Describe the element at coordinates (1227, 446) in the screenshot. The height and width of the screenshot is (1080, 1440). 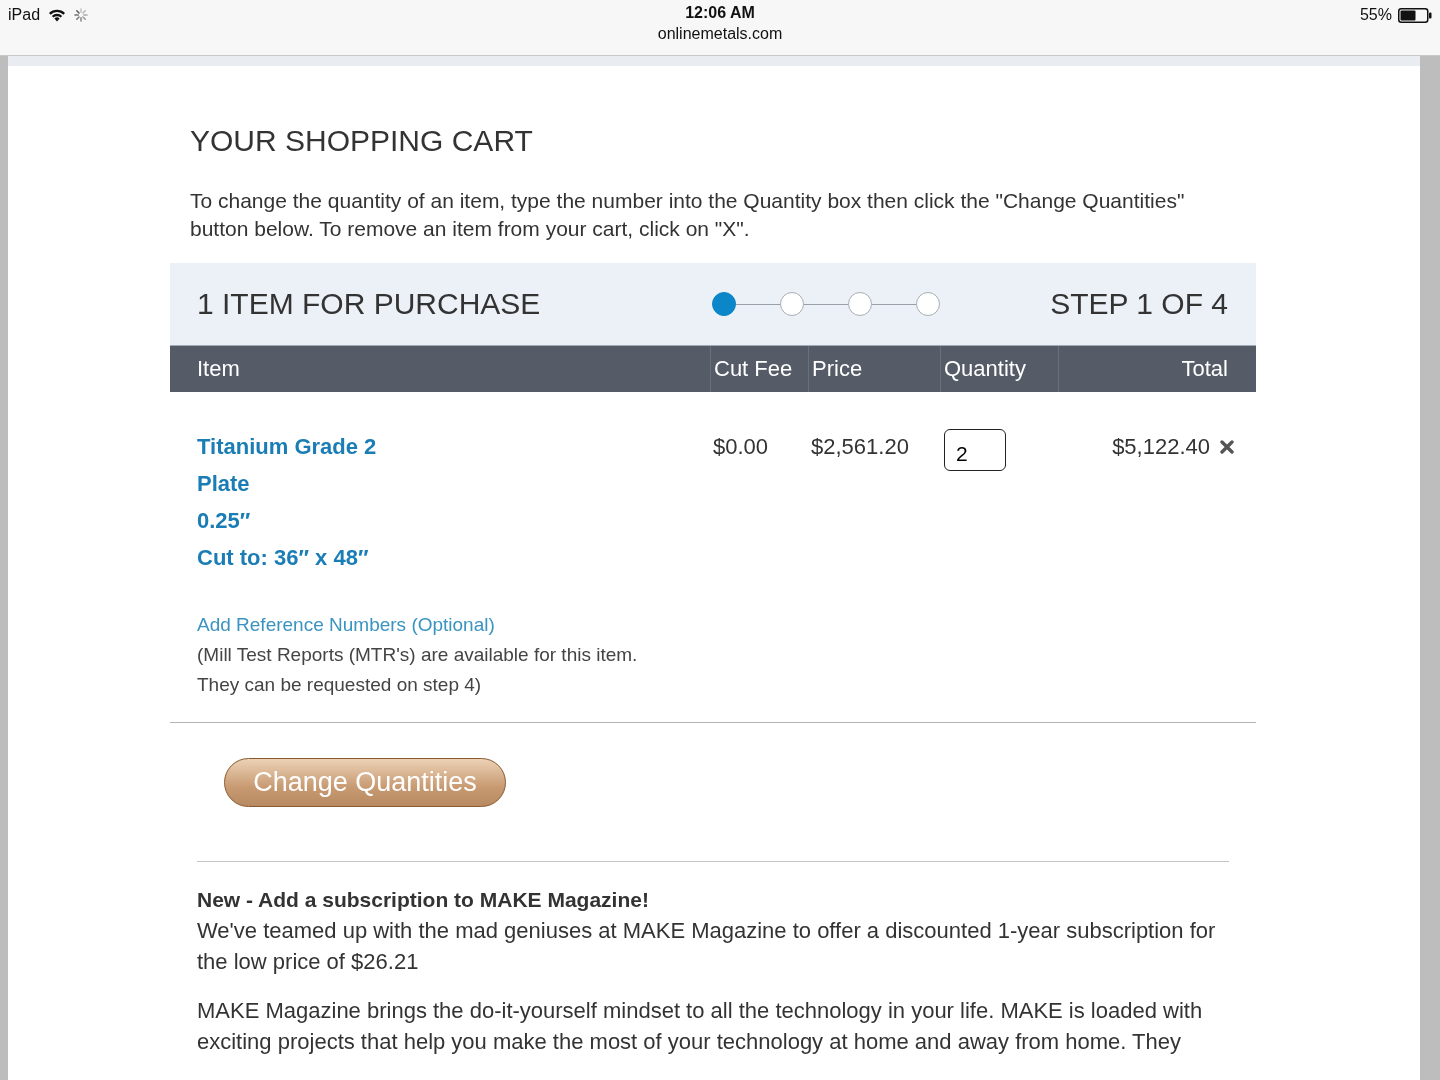
I see `close-icon` at that location.